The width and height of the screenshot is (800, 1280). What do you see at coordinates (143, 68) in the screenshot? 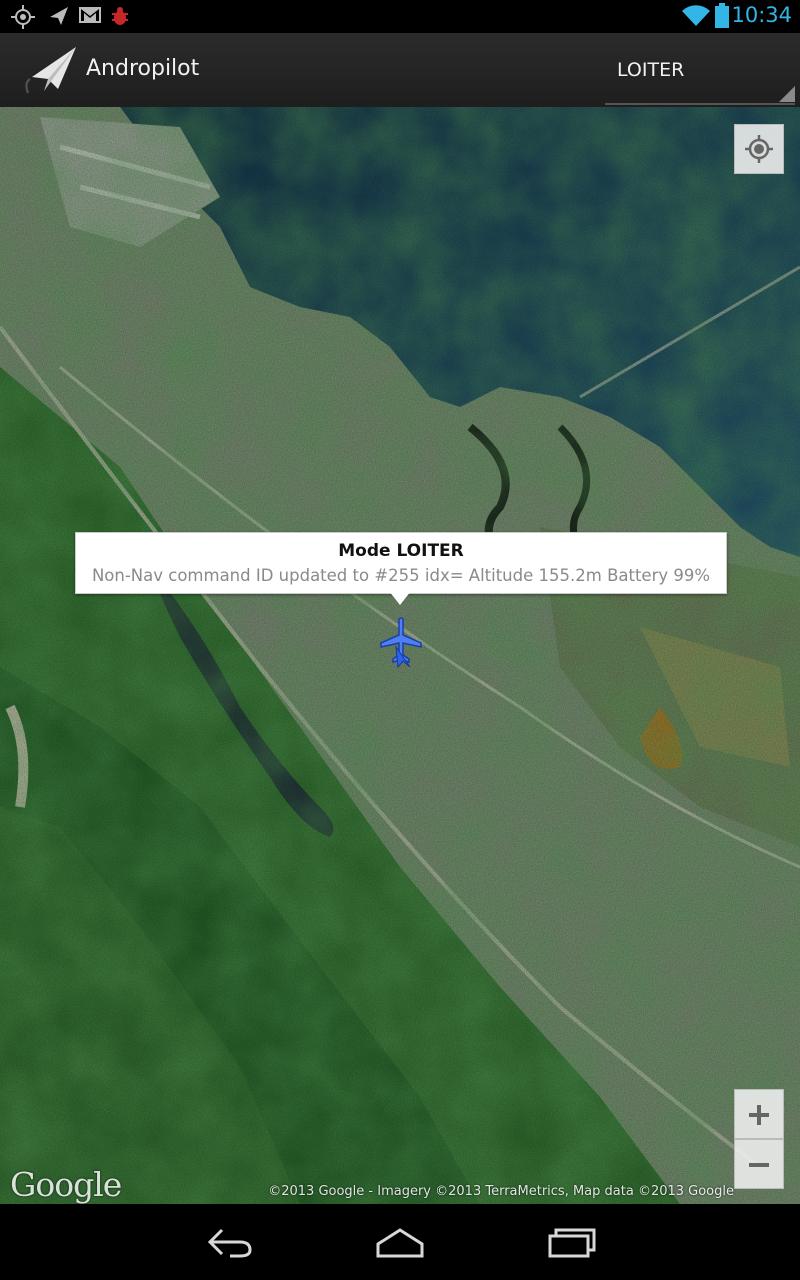
I see `app-title: Andropilot` at bounding box center [143, 68].